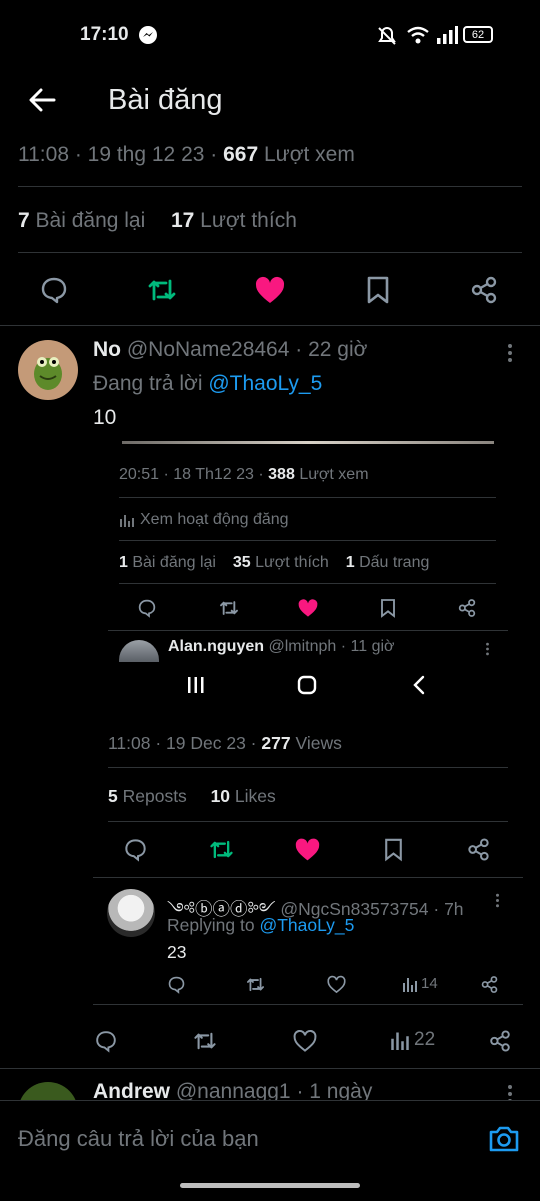  What do you see at coordinates (138, 1139) in the screenshot?
I see `compose-input: Đăng câu trả lời của bạn` at bounding box center [138, 1139].